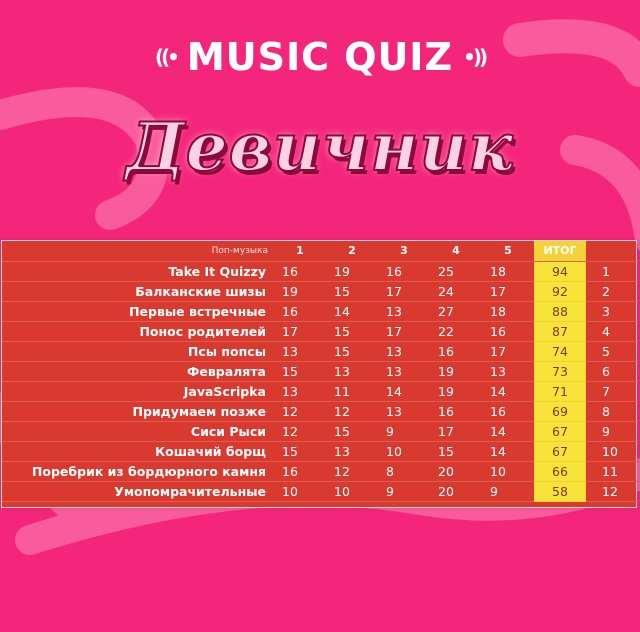 This screenshot has height=632, width=640. What do you see at coordinates (352, 251) in the screenshot?
I see `column-header: 2` at bounding box center [352, 251].